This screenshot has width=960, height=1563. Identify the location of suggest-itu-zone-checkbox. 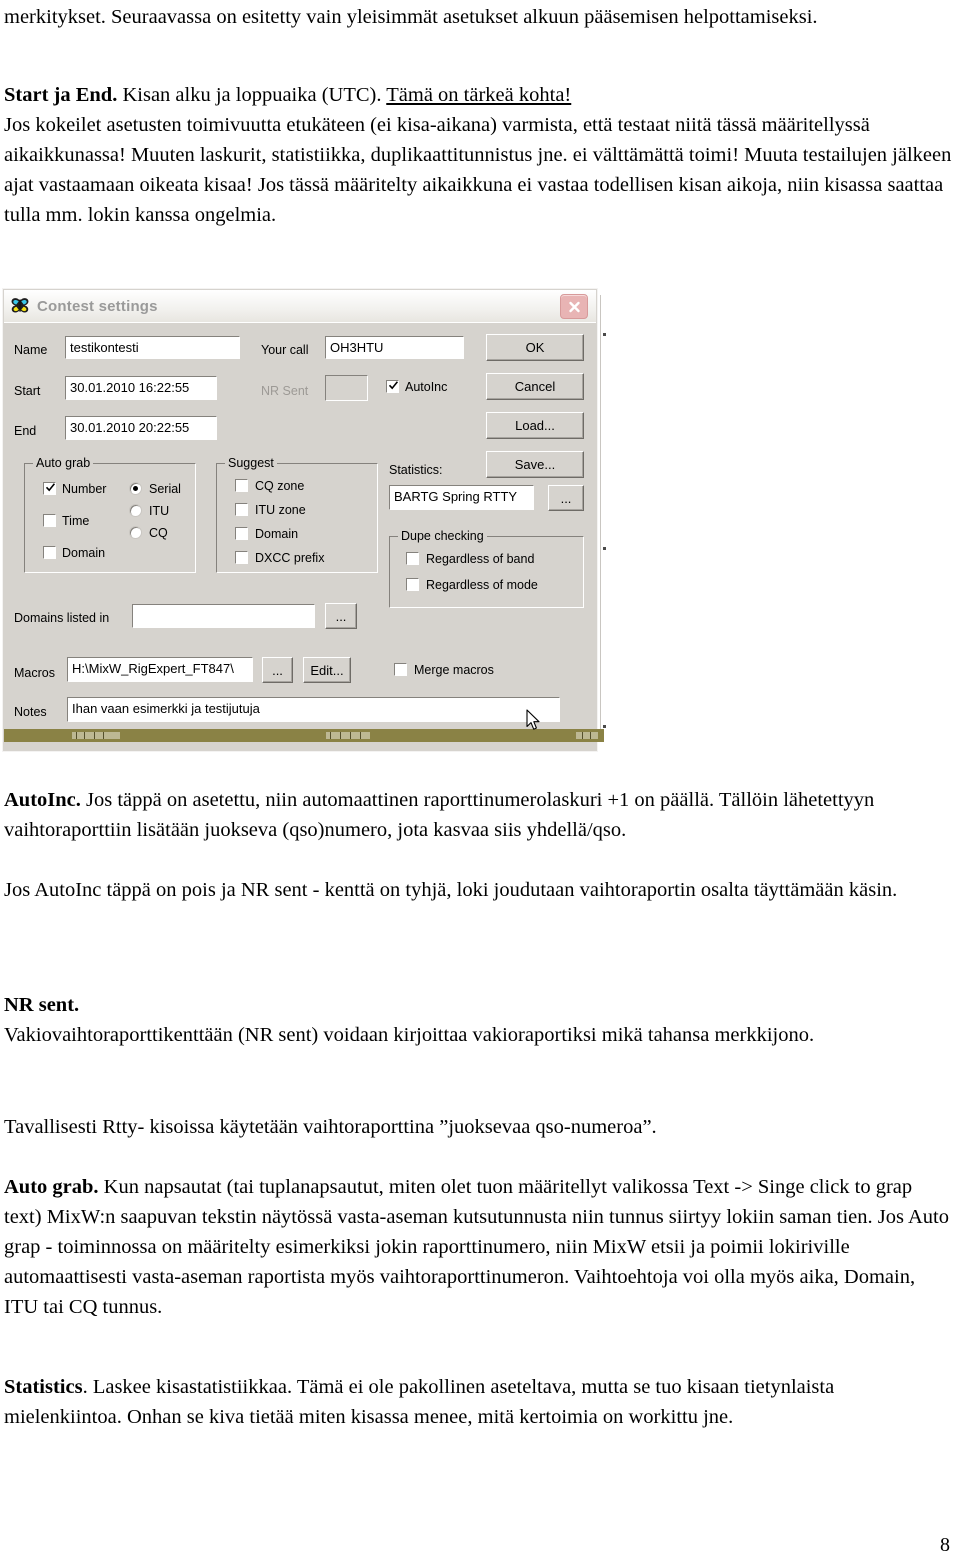
(241, 509).